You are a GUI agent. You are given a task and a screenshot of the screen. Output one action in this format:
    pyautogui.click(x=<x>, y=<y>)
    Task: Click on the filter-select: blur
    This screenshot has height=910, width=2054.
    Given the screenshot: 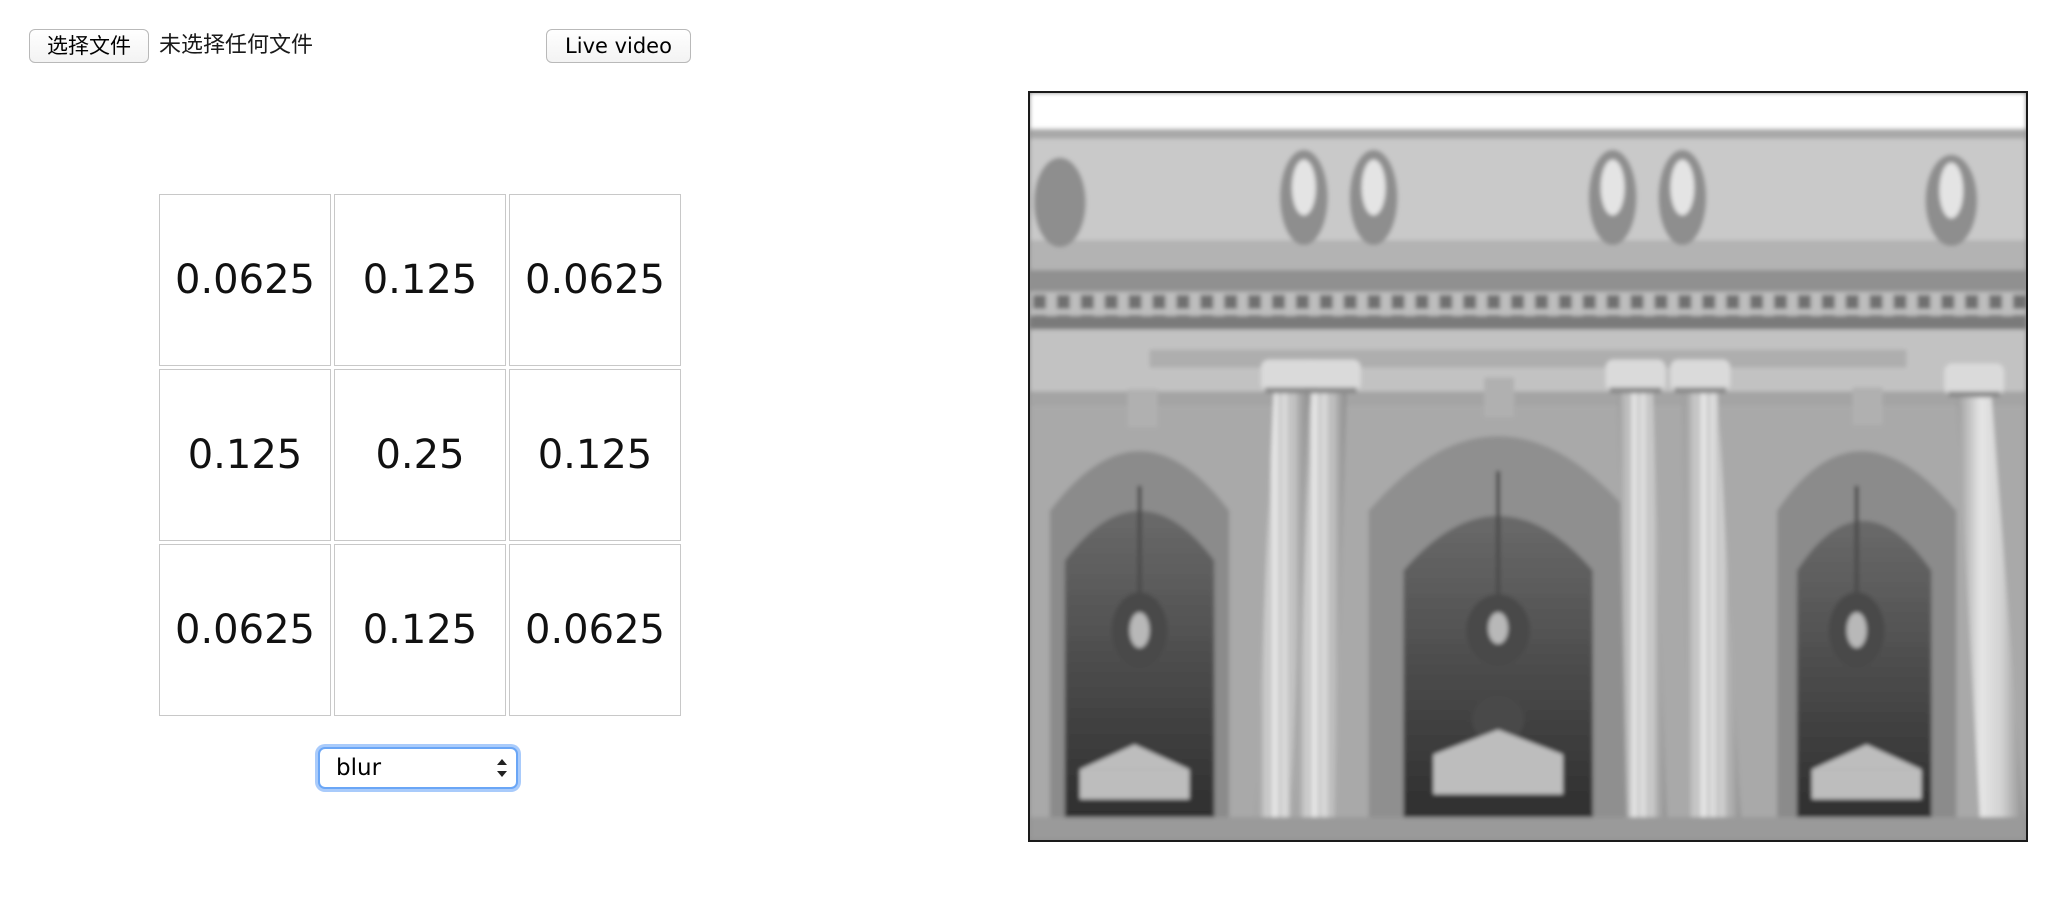 What is the action you would take?
    pyautogui.click(x=418, y=768)
    